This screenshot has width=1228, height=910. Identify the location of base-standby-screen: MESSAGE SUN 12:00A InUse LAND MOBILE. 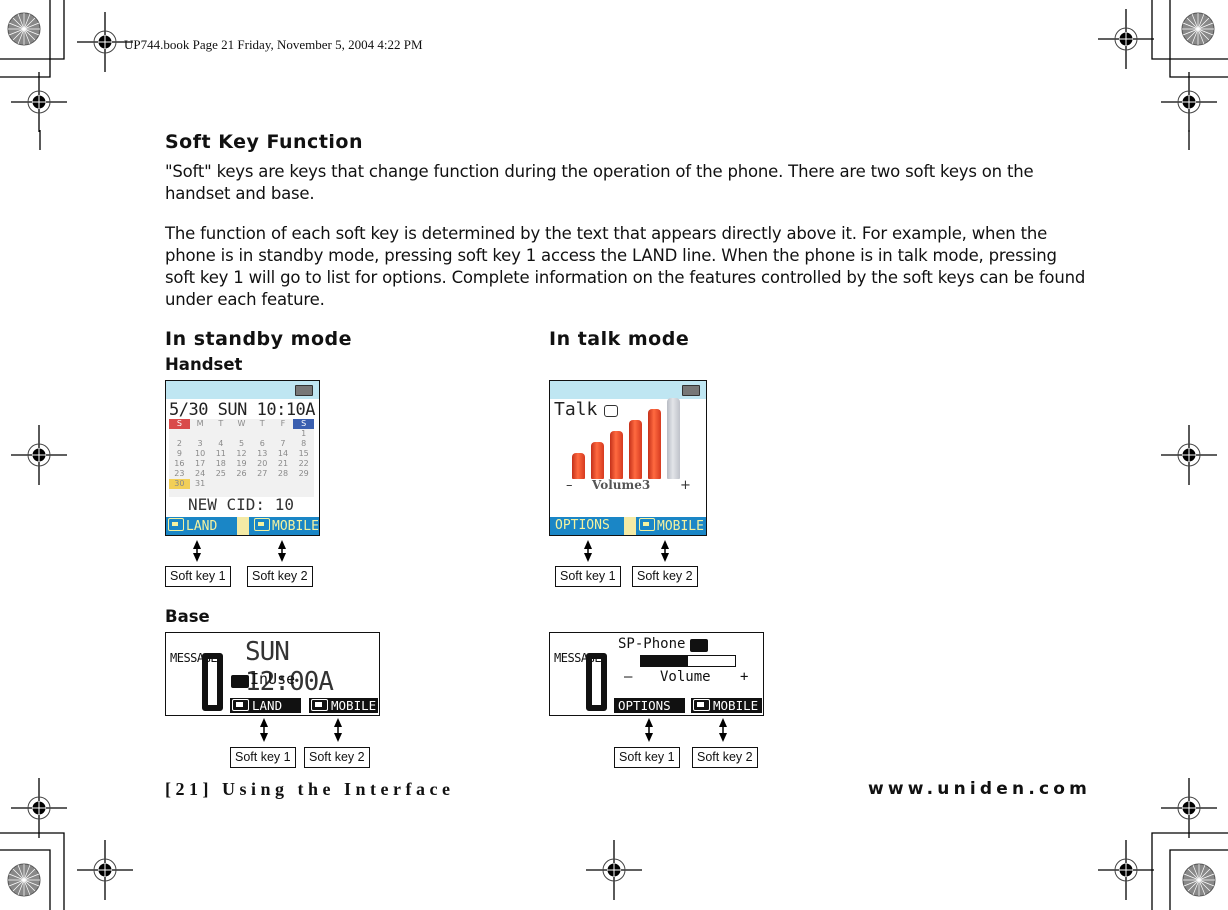
(272, 674).